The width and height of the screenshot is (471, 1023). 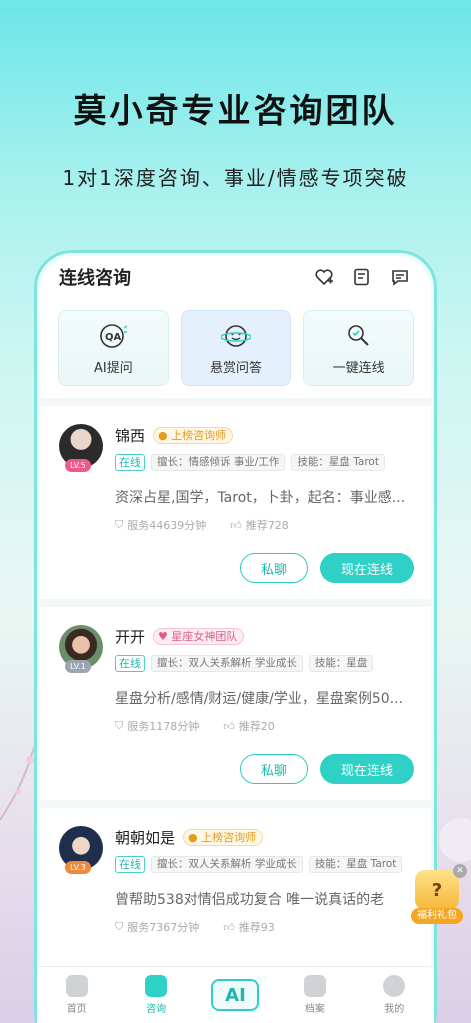 I want to click on quick-label: 悬赏问答, so click(x=236, y=368).